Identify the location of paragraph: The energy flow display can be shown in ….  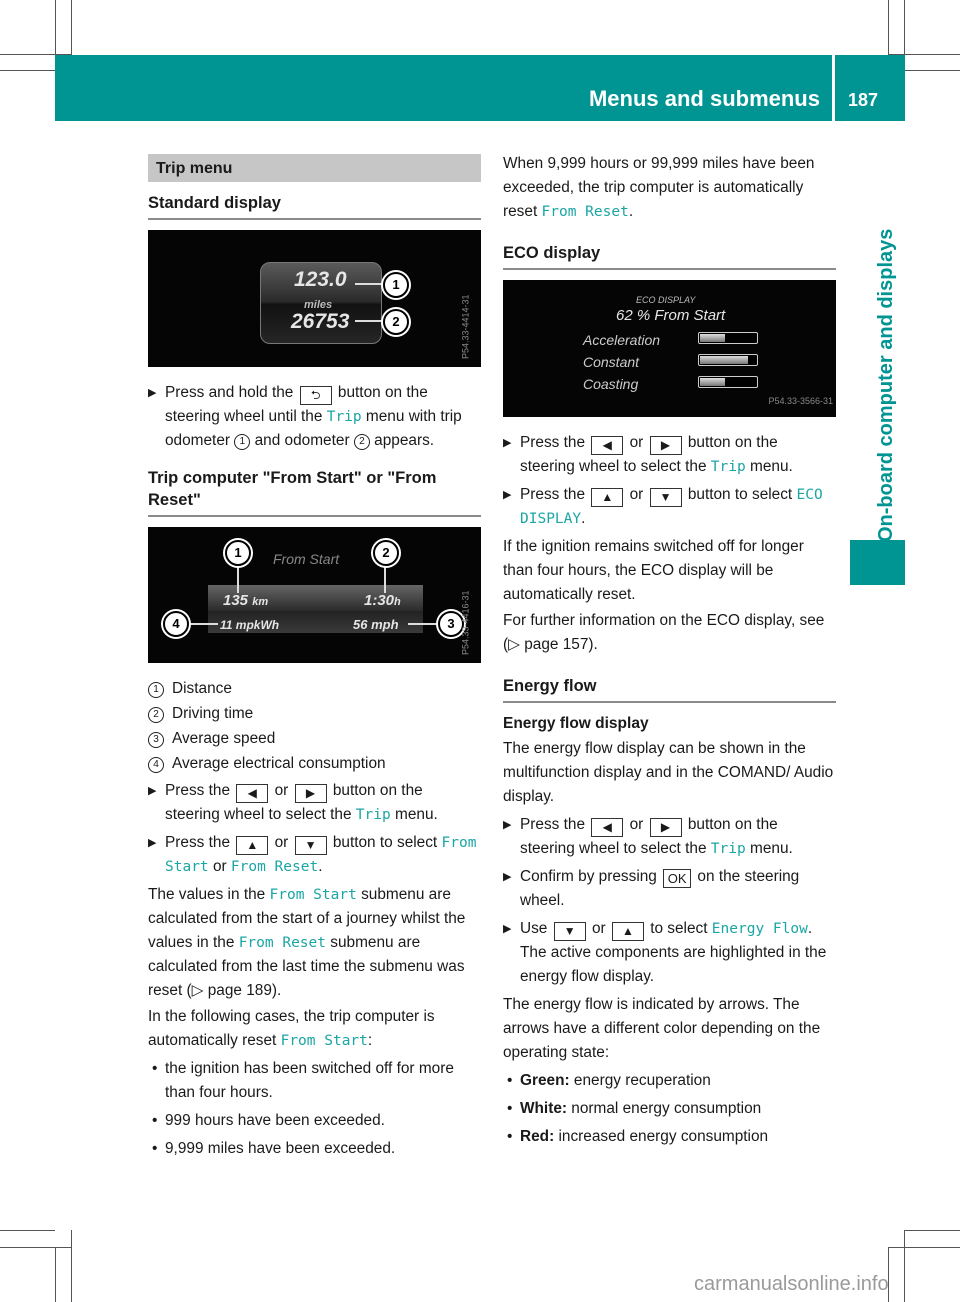
(668, 772).